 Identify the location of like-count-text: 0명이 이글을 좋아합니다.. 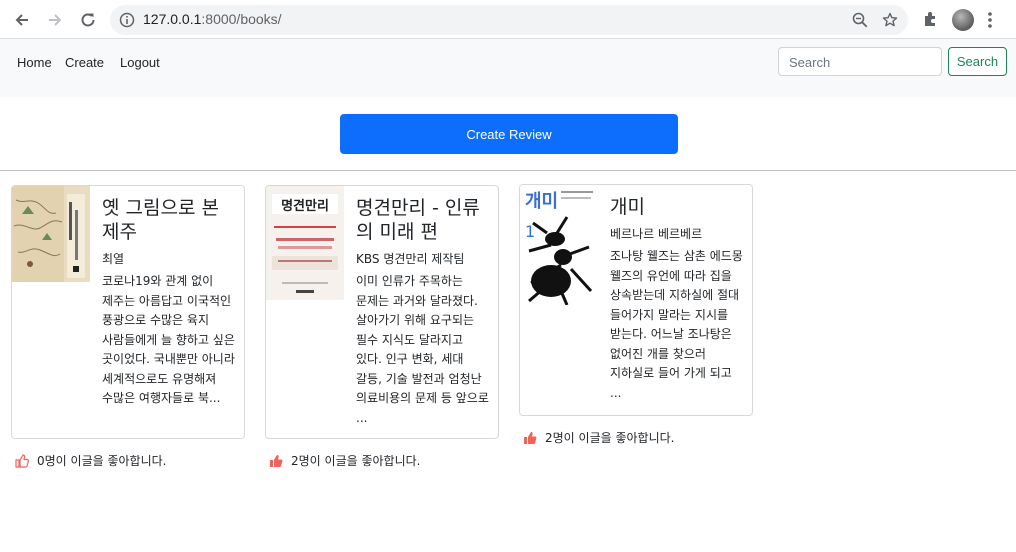
(102, 461).